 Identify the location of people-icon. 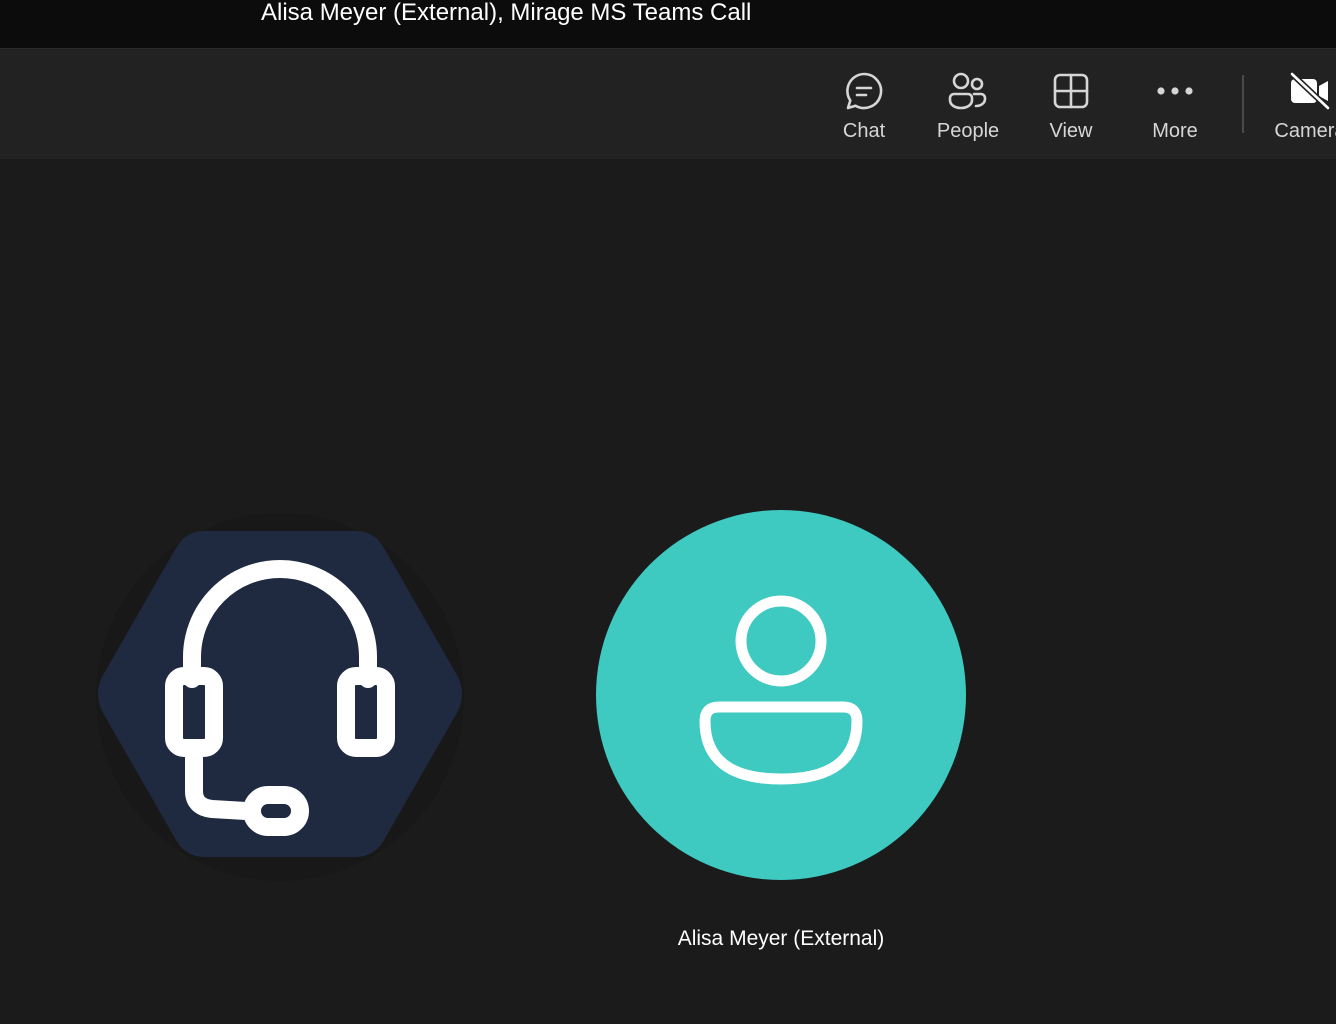
(968, 91).